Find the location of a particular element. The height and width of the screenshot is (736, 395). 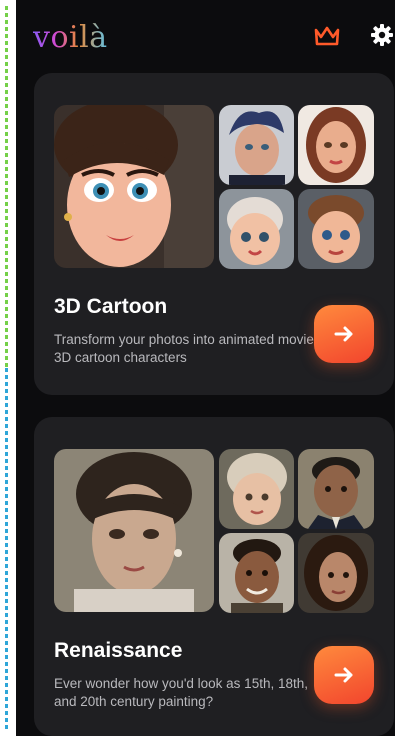

open-renaissance-button is located at coordinates (344, 675).